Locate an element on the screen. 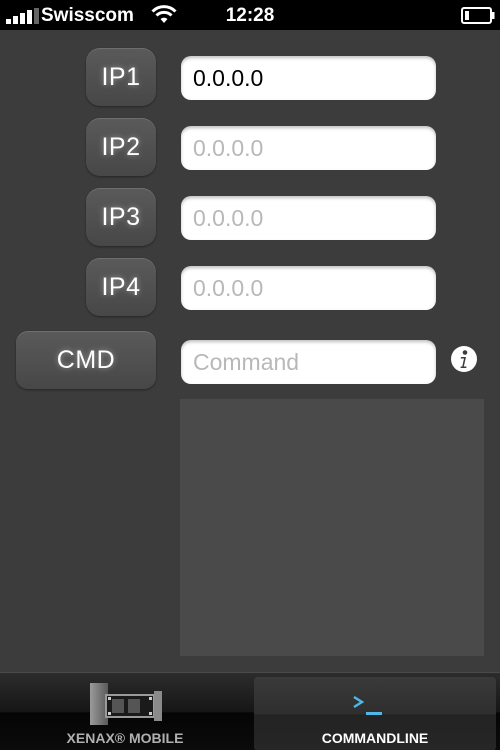 The image size is (500, 750). ip3-input is located at coordinates (308, 218).